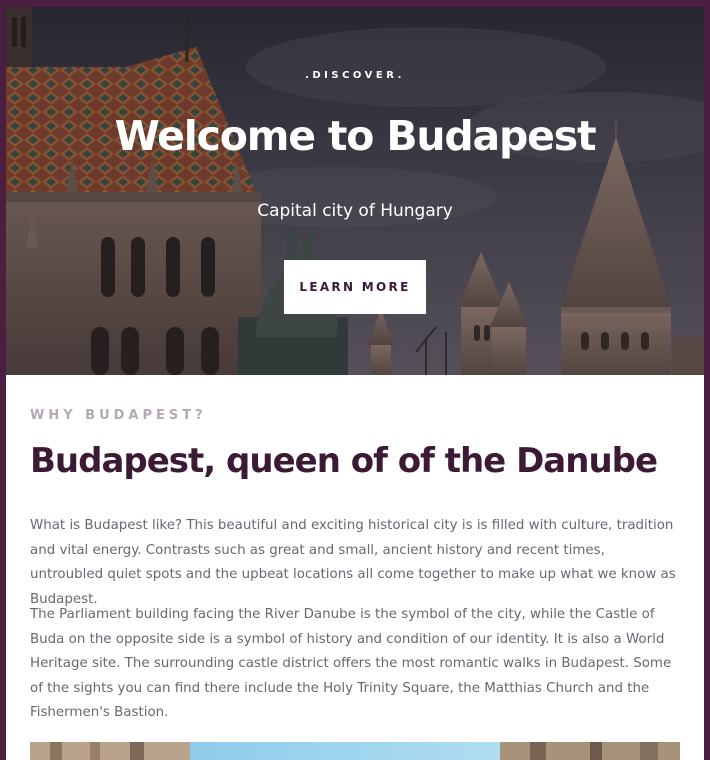  I want to click on gallery-image, so click(355, 751).